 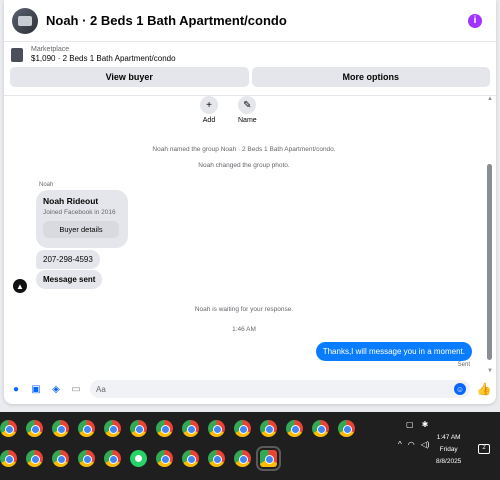 I want to click on chat-header: Noah · 2 Beds 1 Bath Apartment/condo i, so click(x=250, y=21).